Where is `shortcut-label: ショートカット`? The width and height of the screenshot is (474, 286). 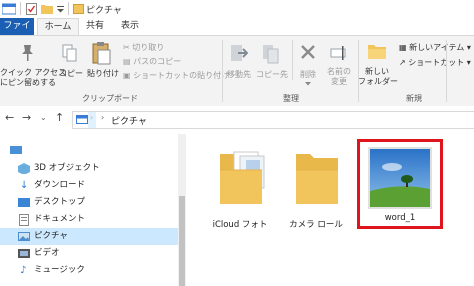 shortcut-label: ショートカット is located at coordinates (436, 62).